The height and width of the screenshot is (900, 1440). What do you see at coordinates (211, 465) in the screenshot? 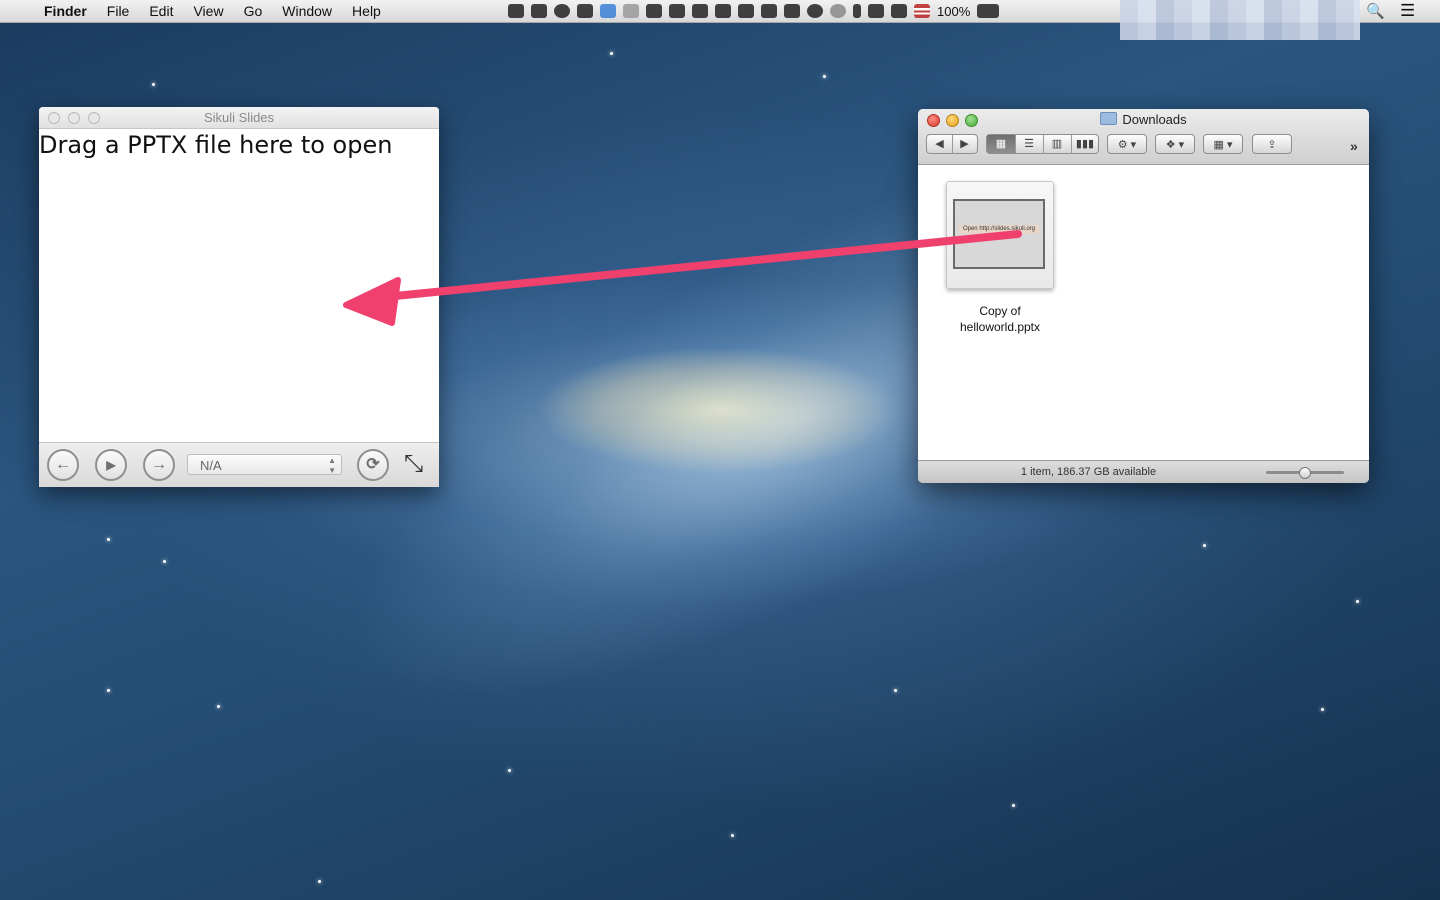
I see `slide-select-value: N/A` at bounding box center [211, 465].